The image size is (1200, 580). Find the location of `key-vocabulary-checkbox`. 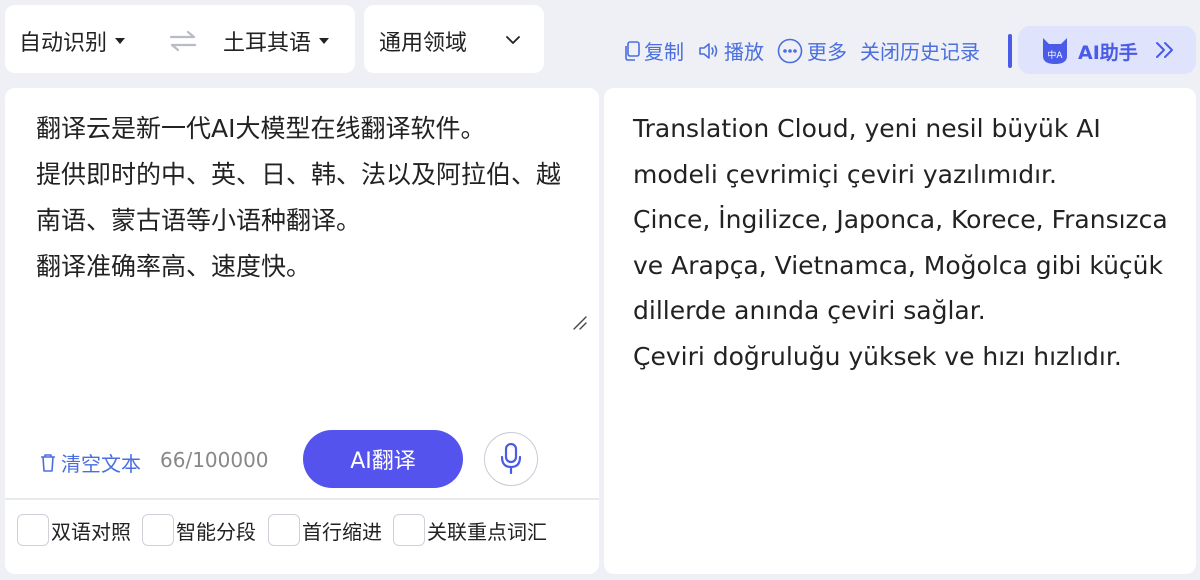

key-vocabulary-checkbox is located at coordinates (409, 530).